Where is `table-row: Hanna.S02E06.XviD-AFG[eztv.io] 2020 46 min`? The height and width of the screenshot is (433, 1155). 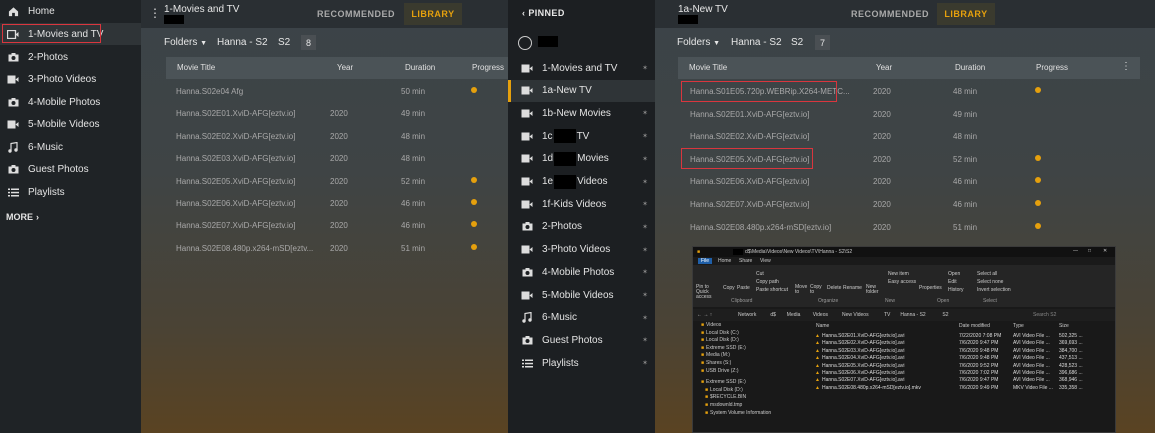
table-row: Hanna.S02E06.XviD-AFG[eztv.io] 2020 46 min is located at coordinates (909, 181).